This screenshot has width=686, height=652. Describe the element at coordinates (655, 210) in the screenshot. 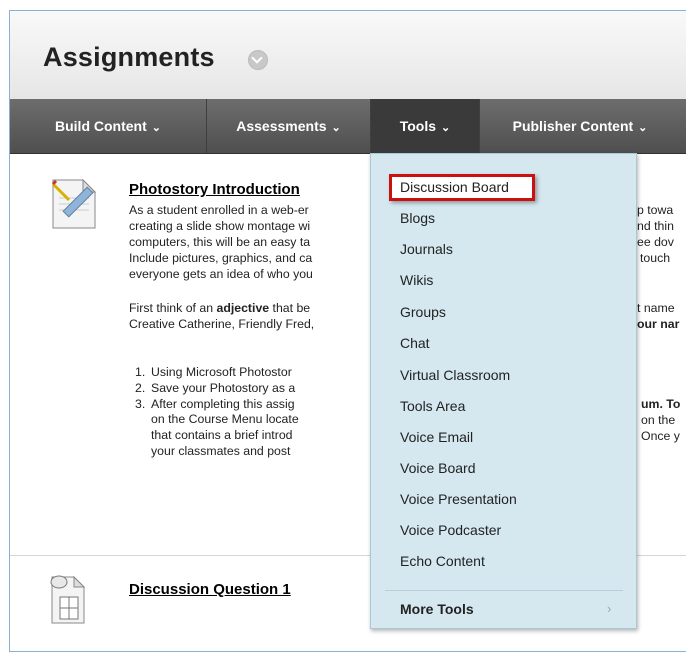

I see `item-description-fragment: p towa` at that location.